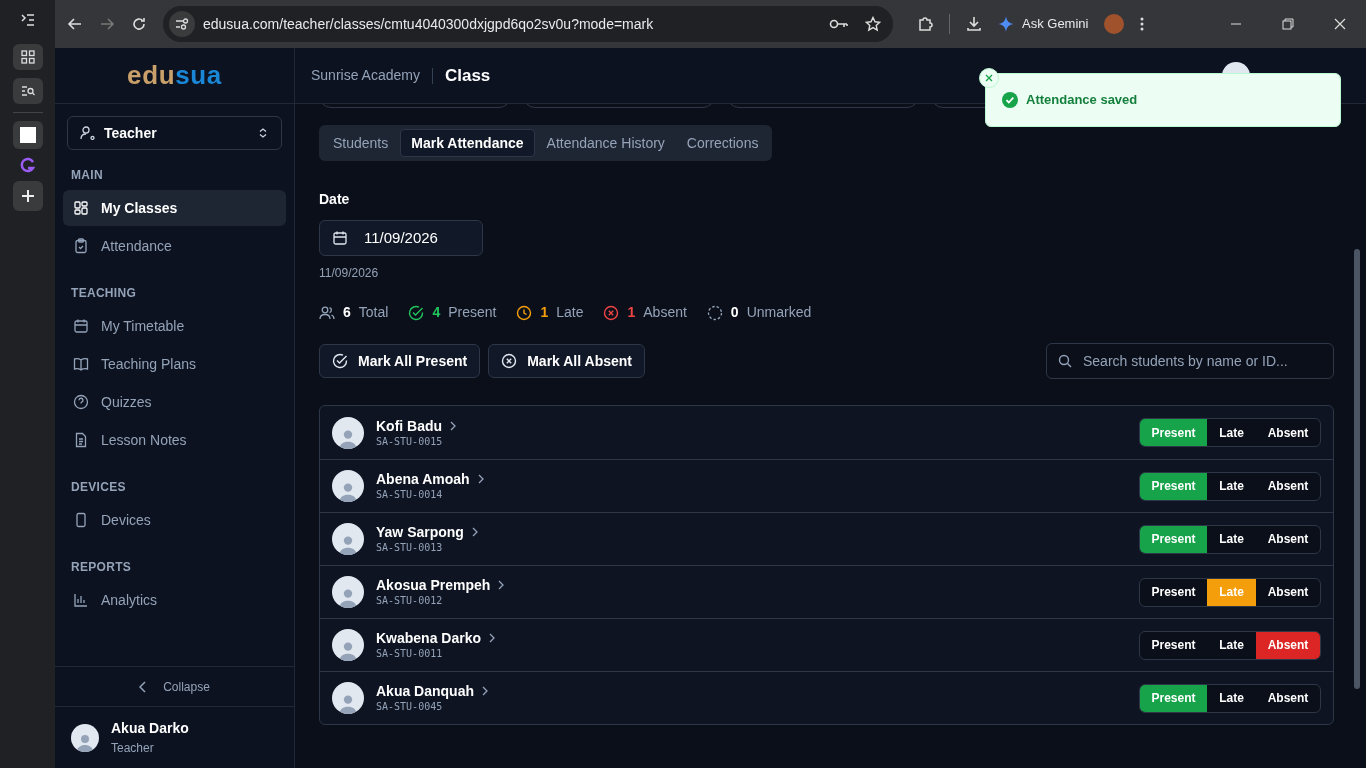 The image size is (1366, 768). I want to click on dashboard-icon, so click(81, 208).